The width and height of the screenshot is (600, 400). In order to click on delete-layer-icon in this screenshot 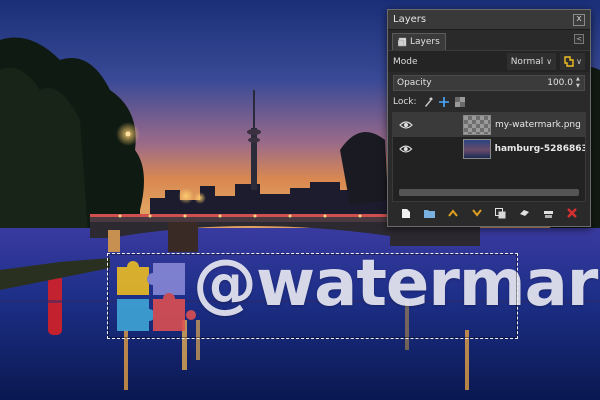, I will do `click(572, 213)`.